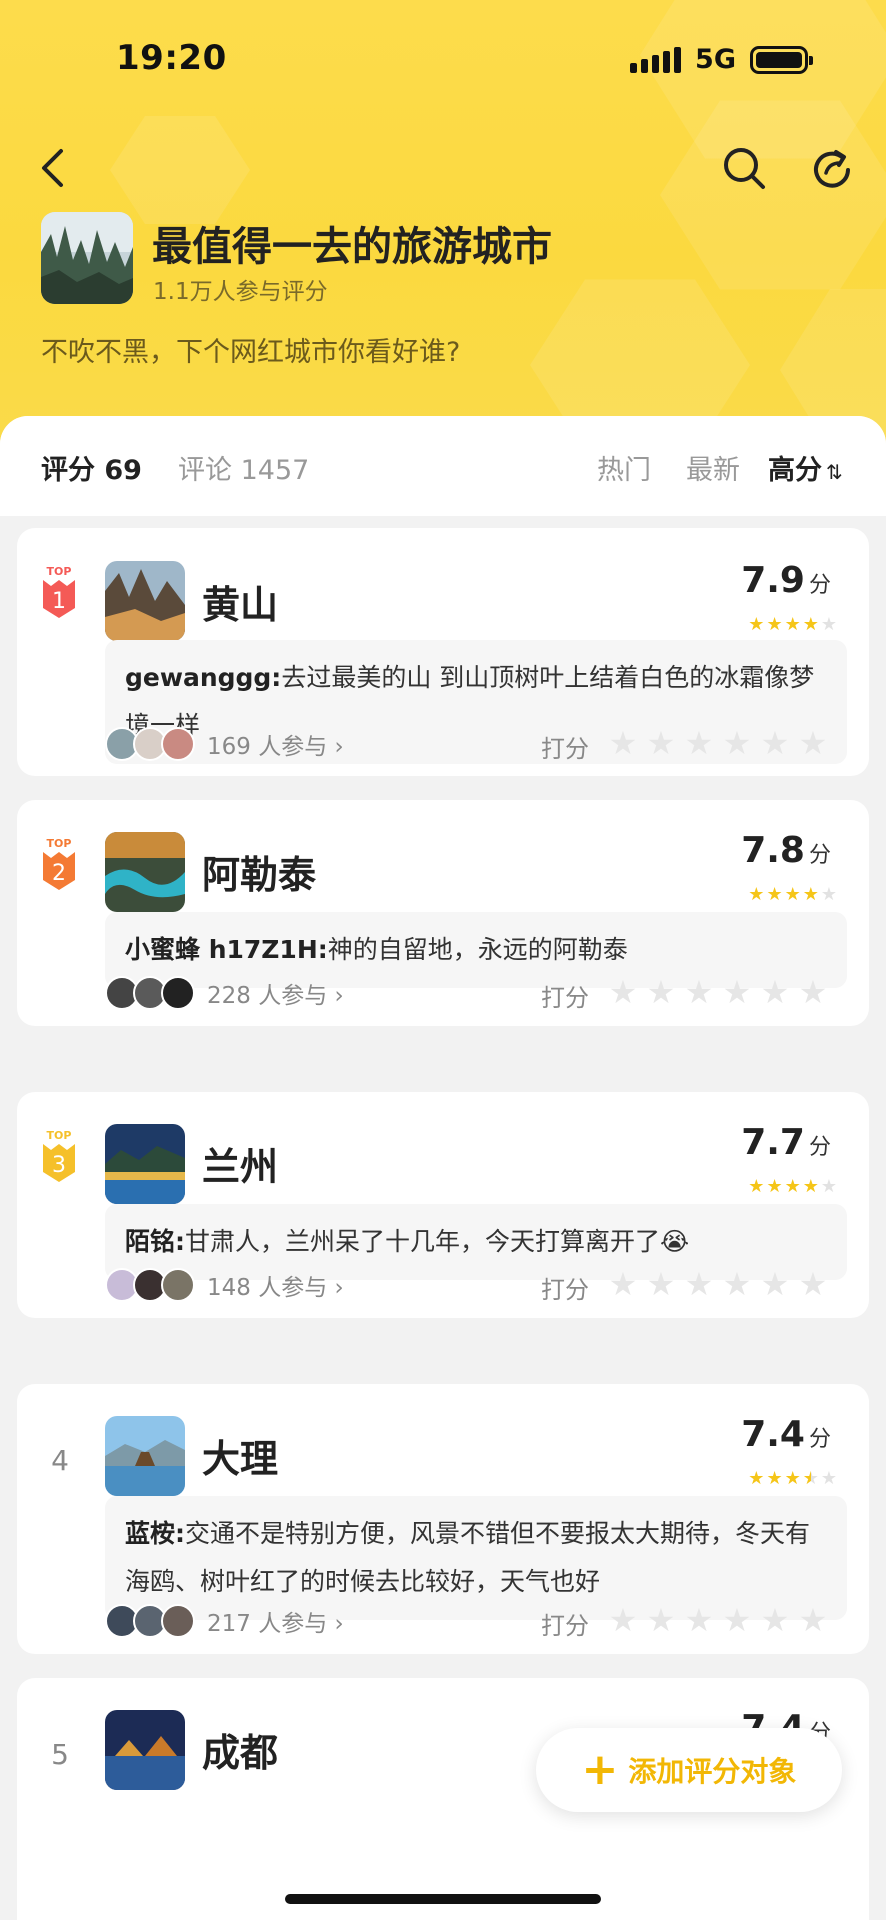 This screenshot has height=1920, width=886. Describe the element at coordinates (59, 1165) in the screenshot. I see `badge-rank-number: 3` at that location.